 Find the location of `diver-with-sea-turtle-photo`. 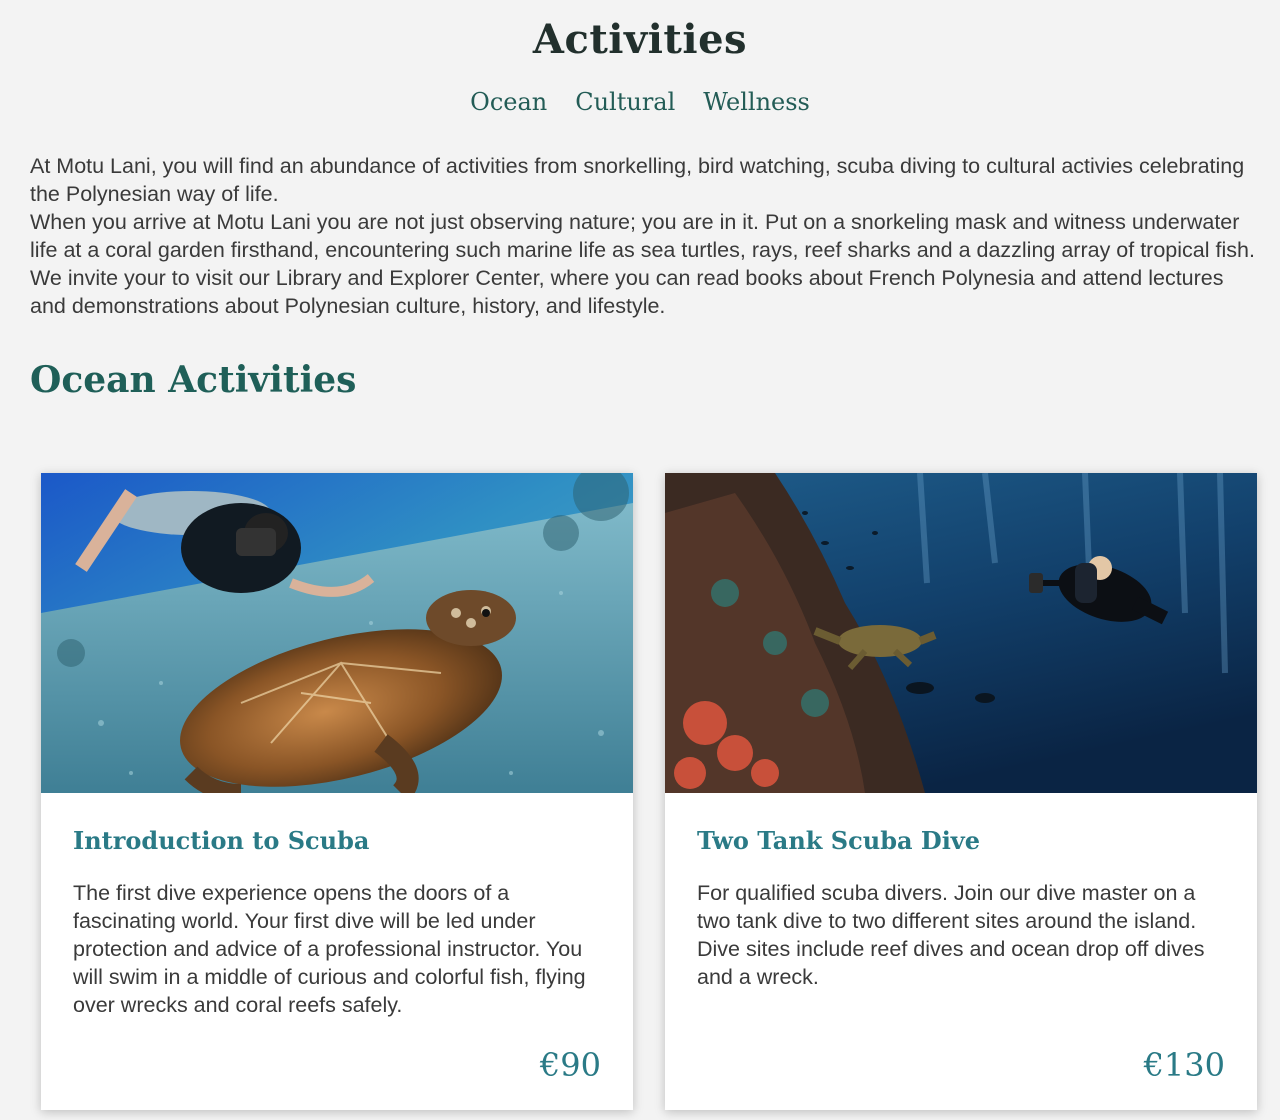

diver-with-sea-turtle-photo is located at coordinates (337, 633).